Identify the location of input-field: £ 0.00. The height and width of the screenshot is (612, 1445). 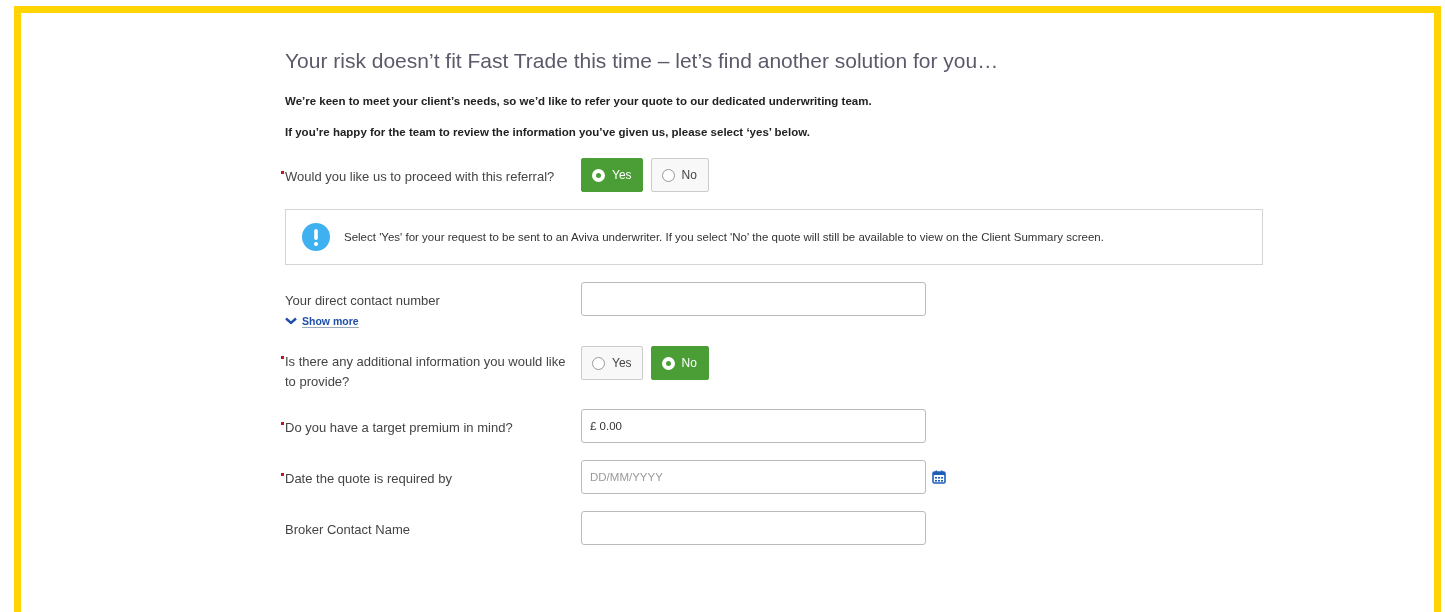
(753, 426).